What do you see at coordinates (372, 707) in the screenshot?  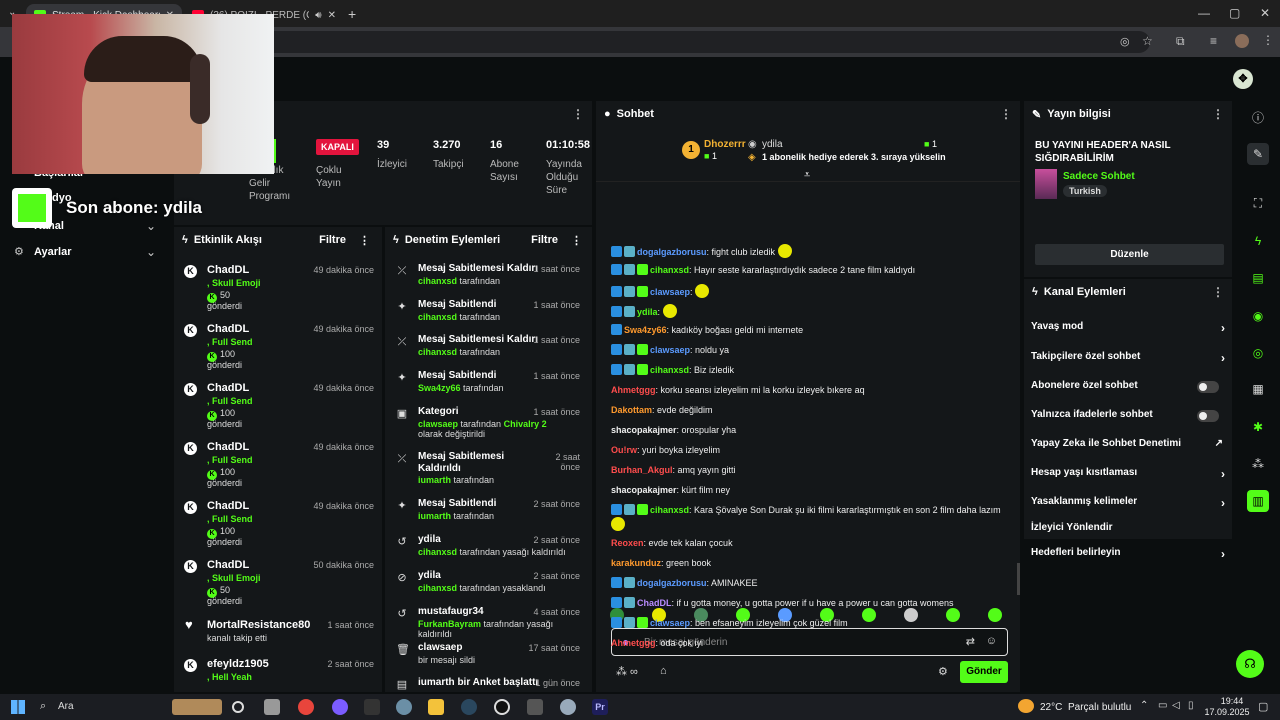 I see `epic-games-icon` at bounding box center [372, 707].